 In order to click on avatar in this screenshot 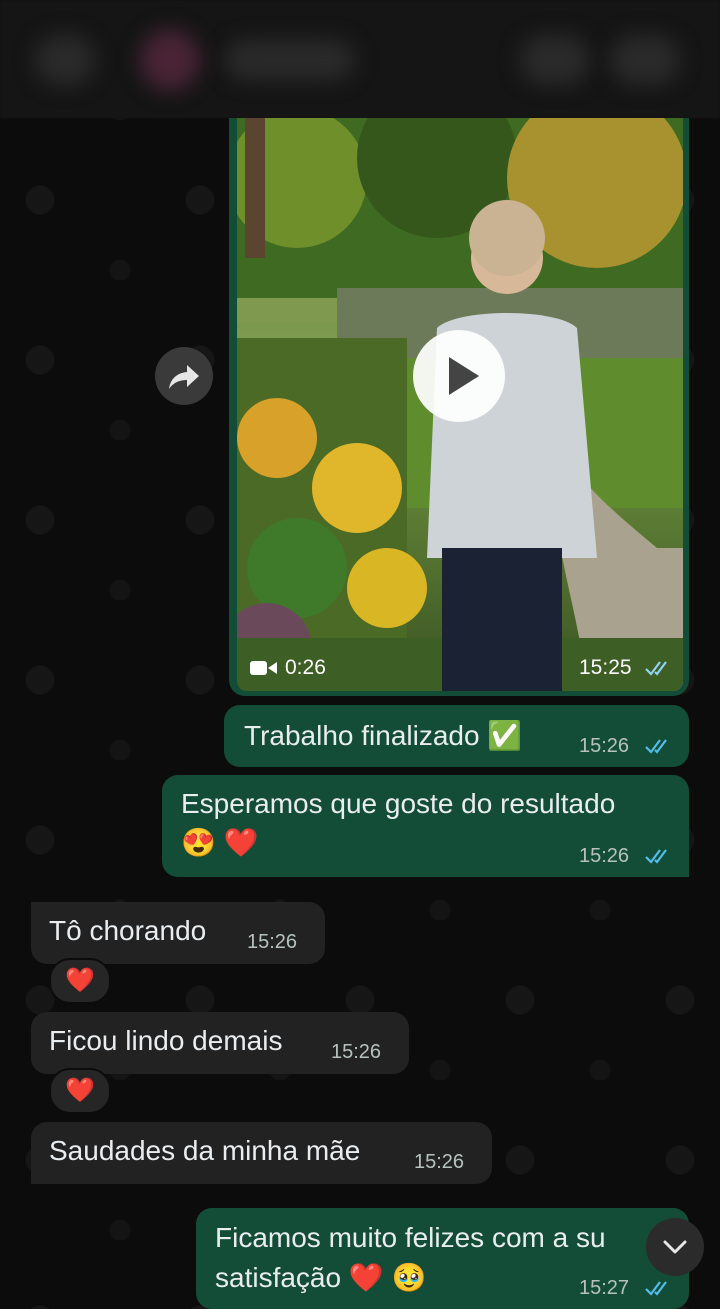, I will do `click(170, 60)`.